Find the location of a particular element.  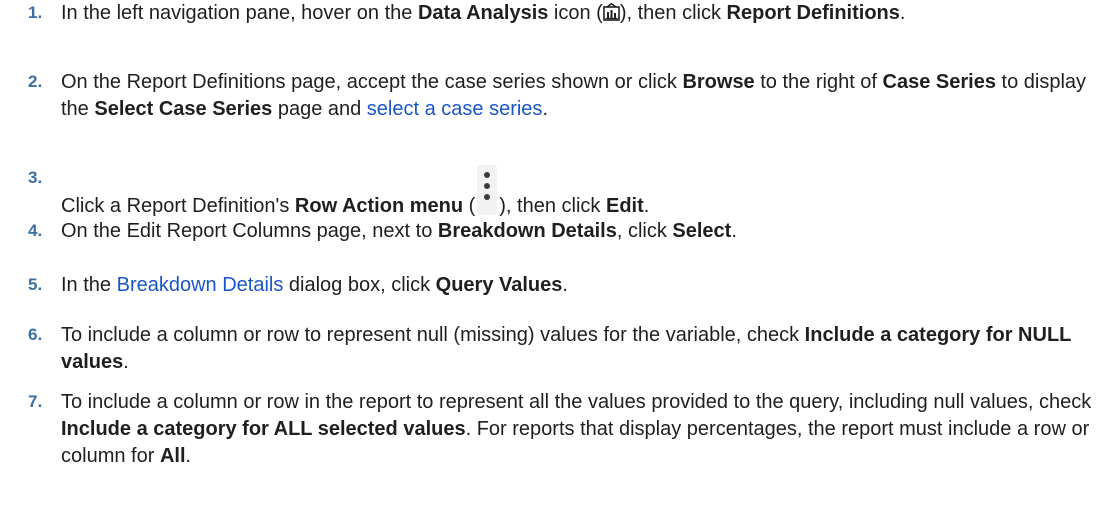

ui-term: Data Analysis is located at coordinates (483, 13).